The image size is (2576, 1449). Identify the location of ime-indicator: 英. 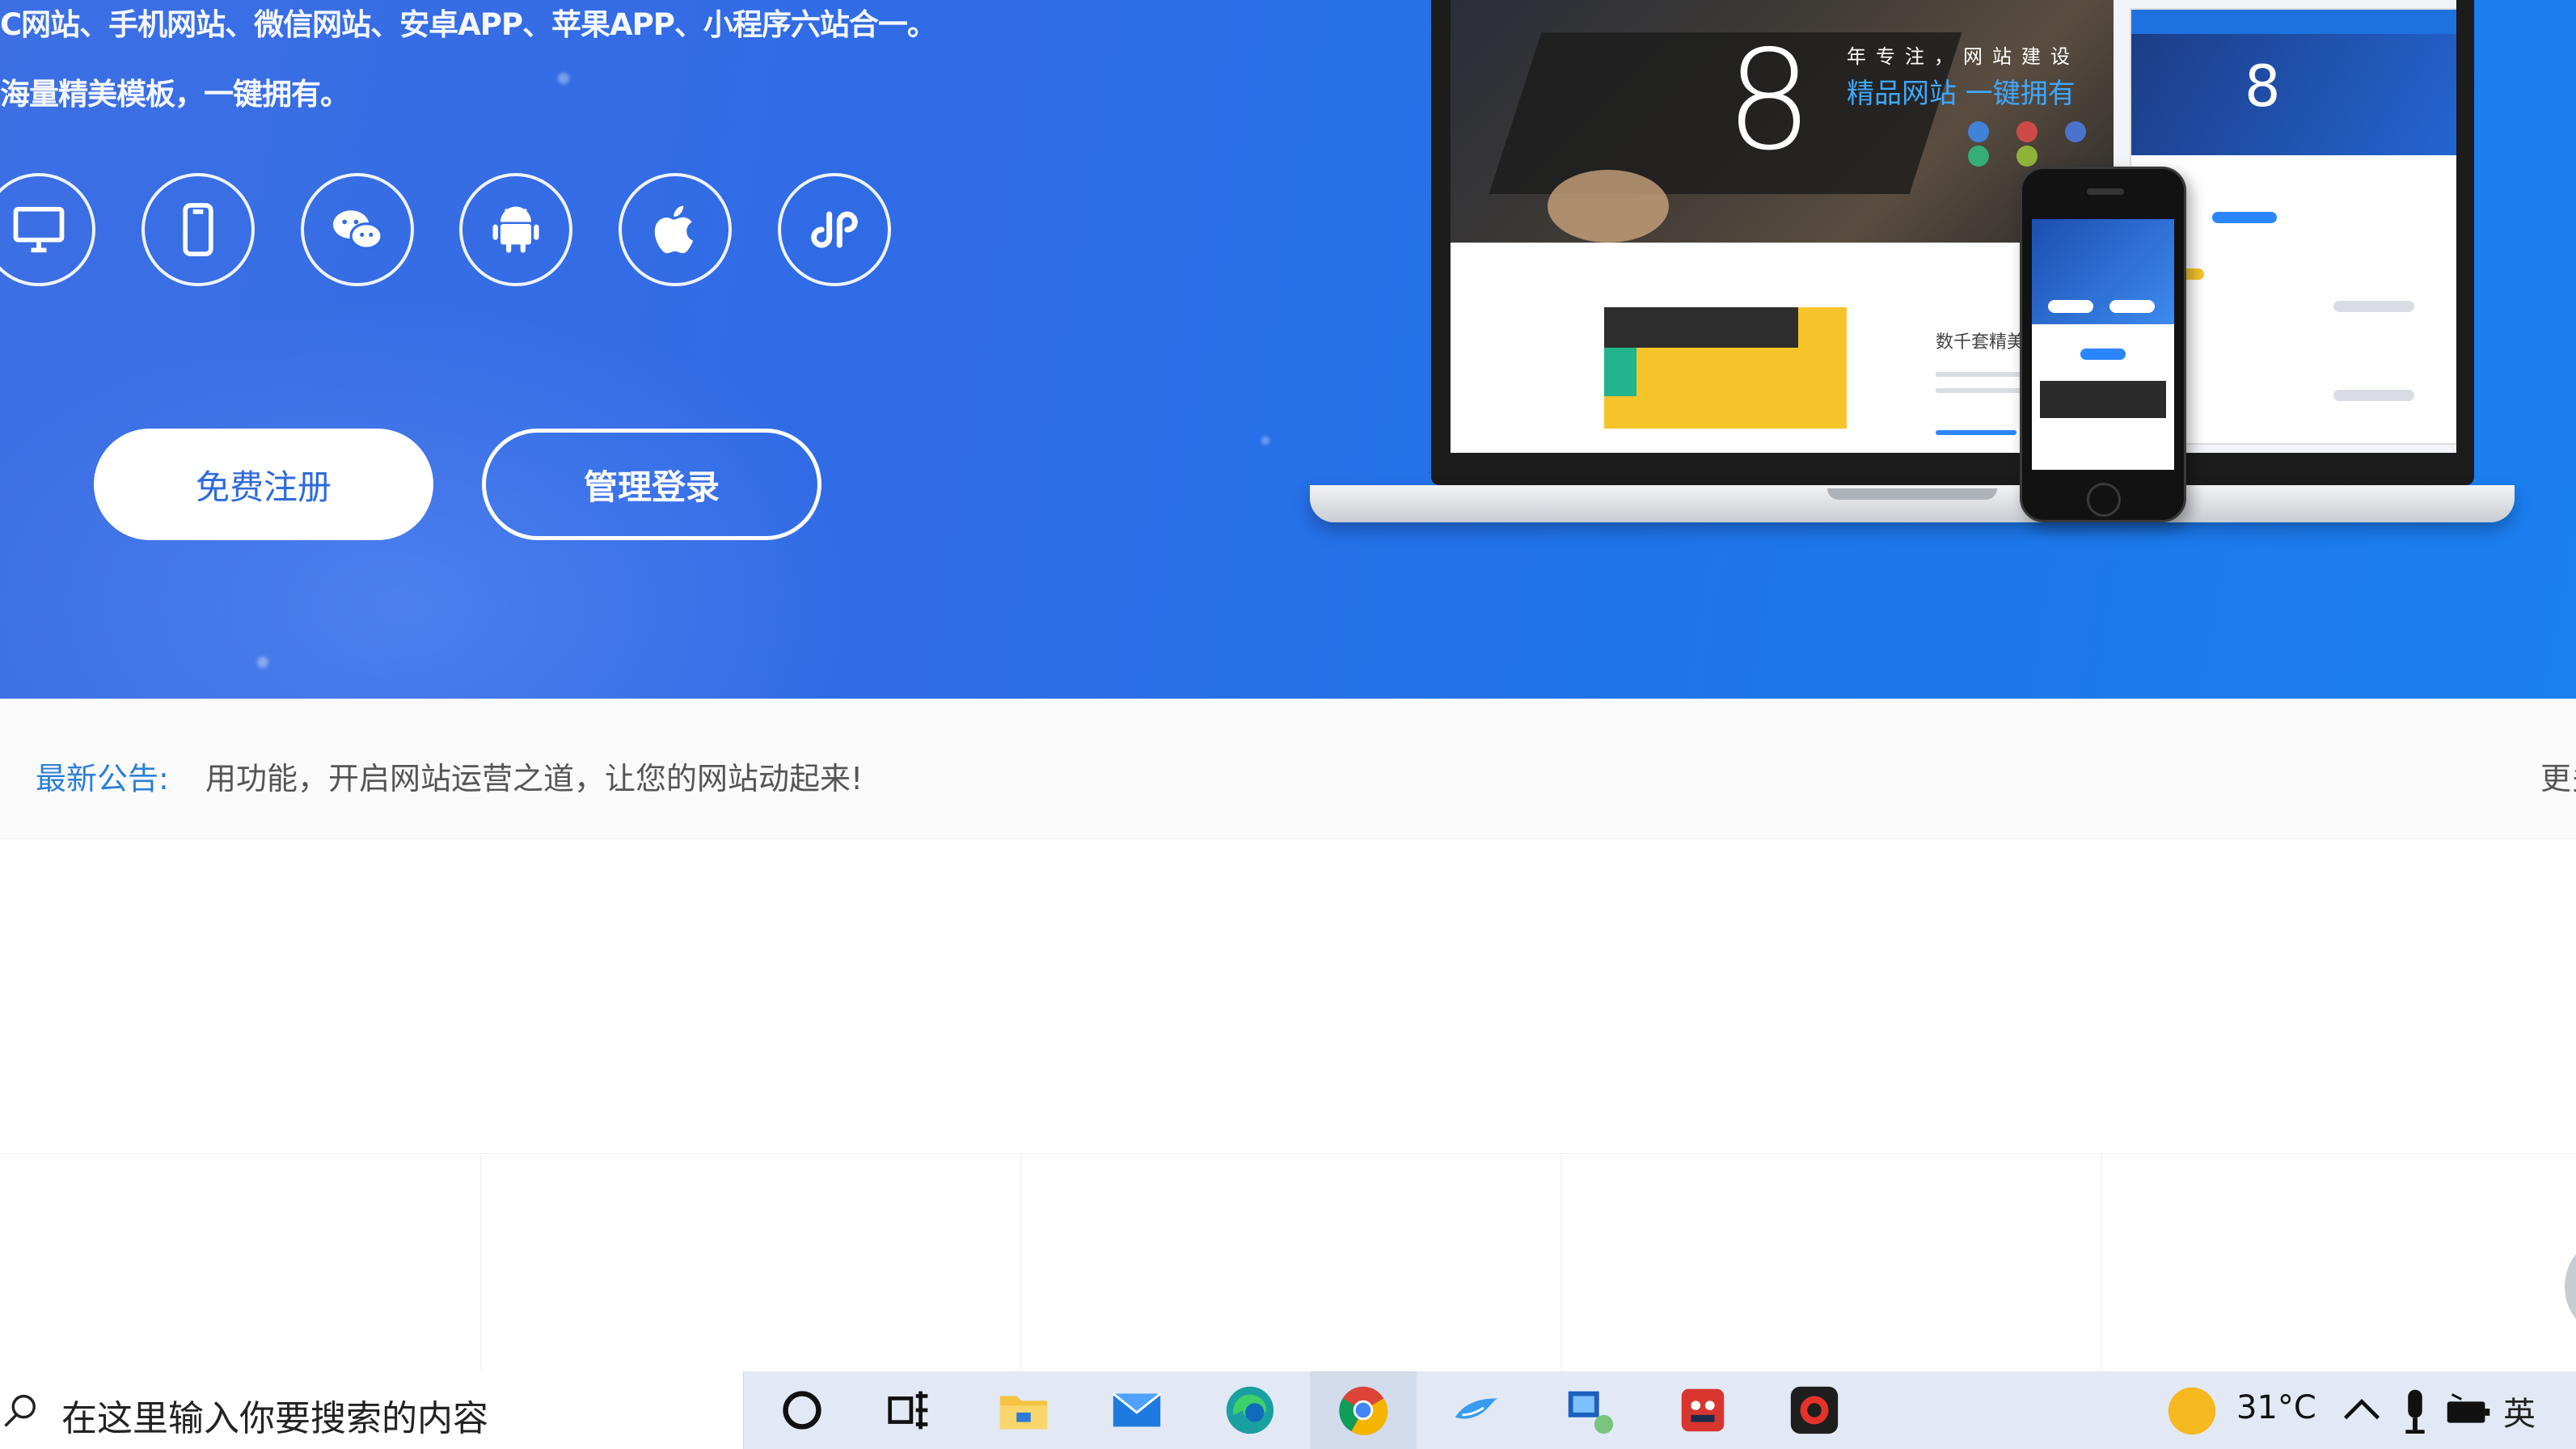
(2519, 1411).